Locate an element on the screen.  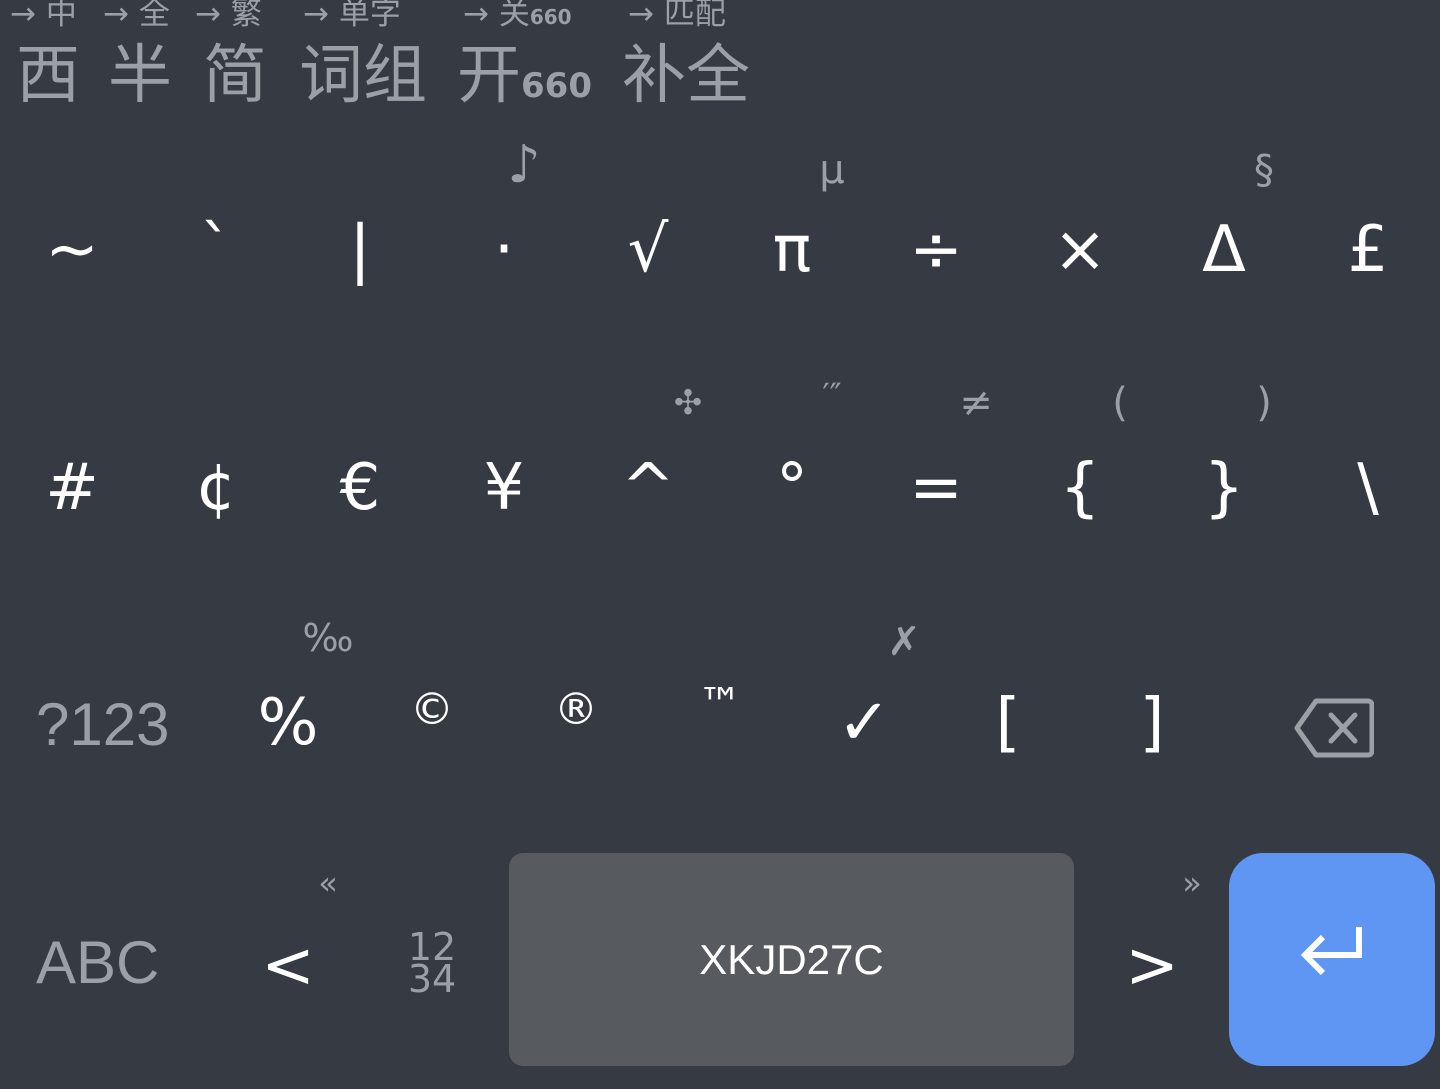
toggle-on-off-hint: → 关660 is located at coordinates (517, 16).